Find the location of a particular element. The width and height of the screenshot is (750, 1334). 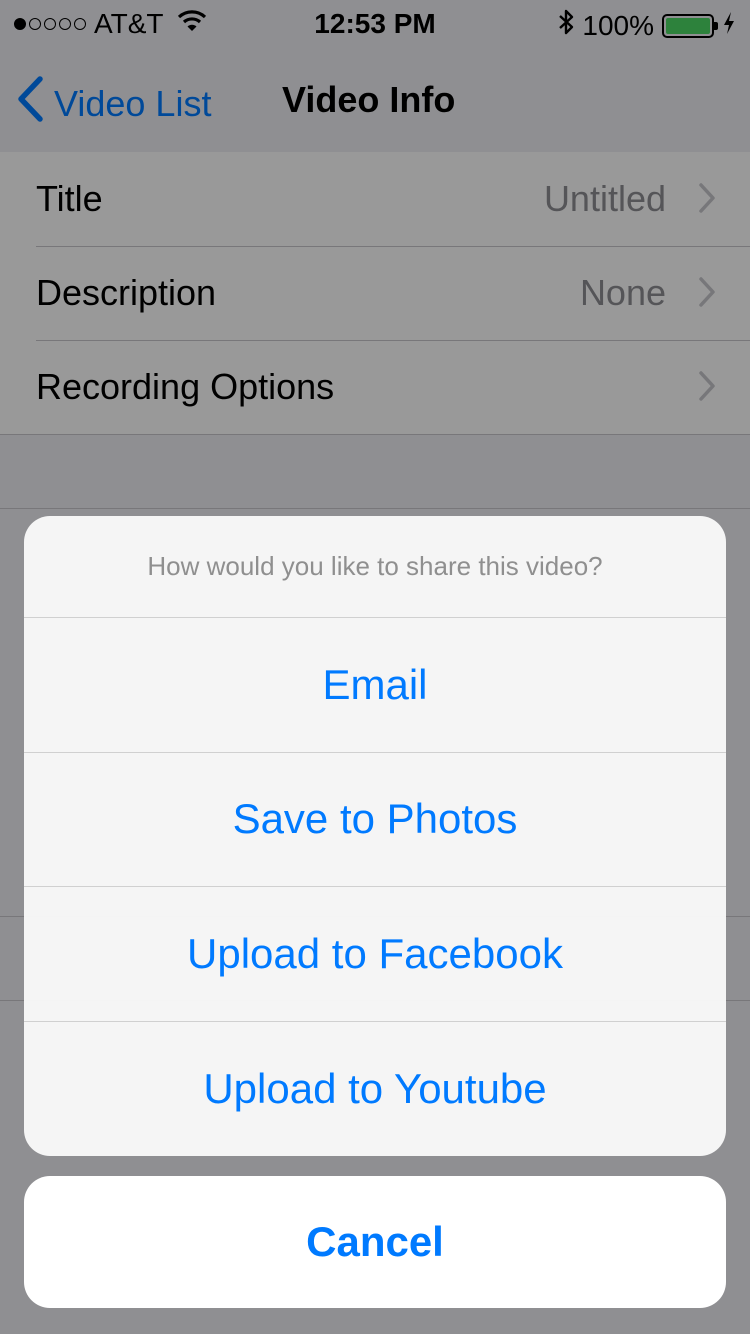

save-to-photos-button: Save to Photos is located at coordinates (375, 820).